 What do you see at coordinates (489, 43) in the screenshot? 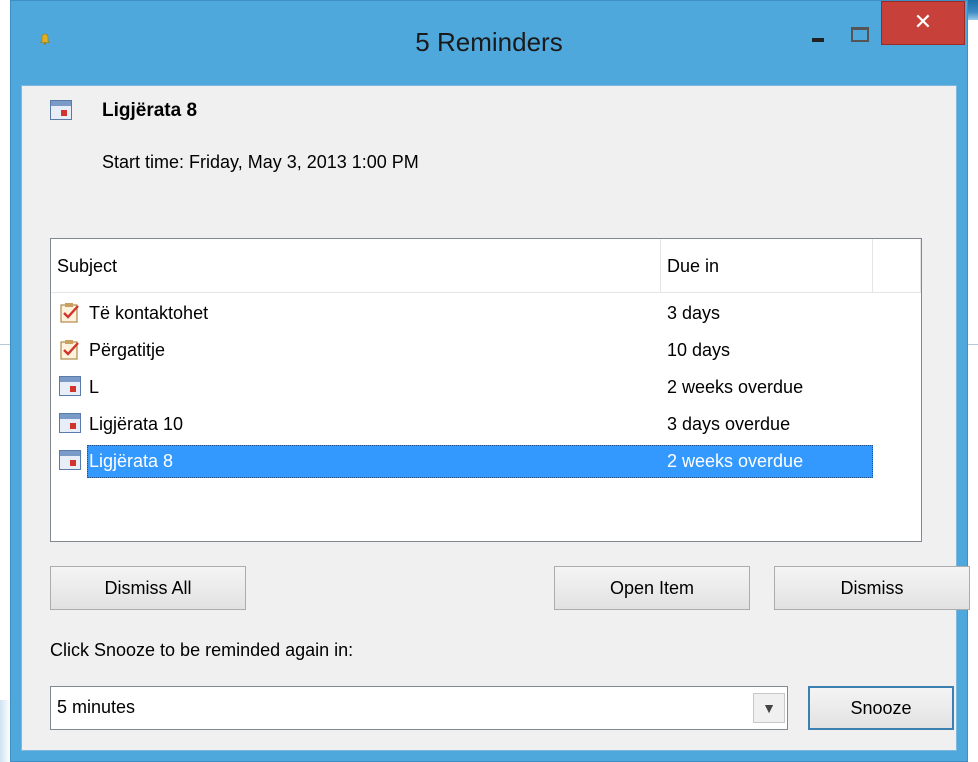
I see `title-bar: 5 Reminders ✕` at bounding box center [489, 43].